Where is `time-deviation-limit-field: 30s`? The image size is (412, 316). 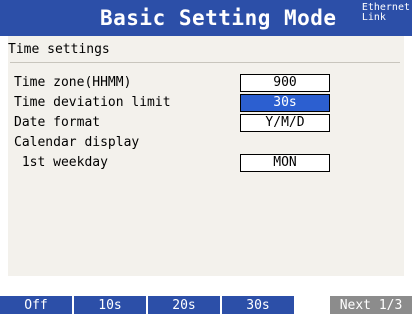 time-deviation-limit-field: 30s is located at coordinates (285, 103).